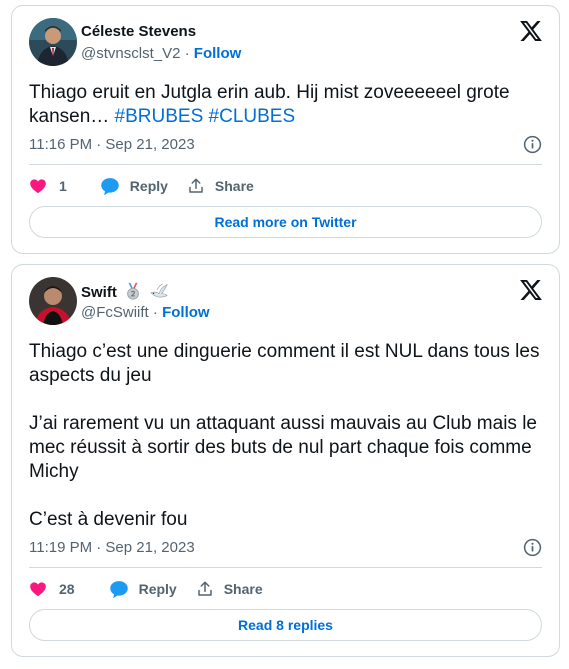 The image size is (569, 669). Describe the element at coordinates (99, 292) in the screenshot. I see `author-name: Swift` at that location.